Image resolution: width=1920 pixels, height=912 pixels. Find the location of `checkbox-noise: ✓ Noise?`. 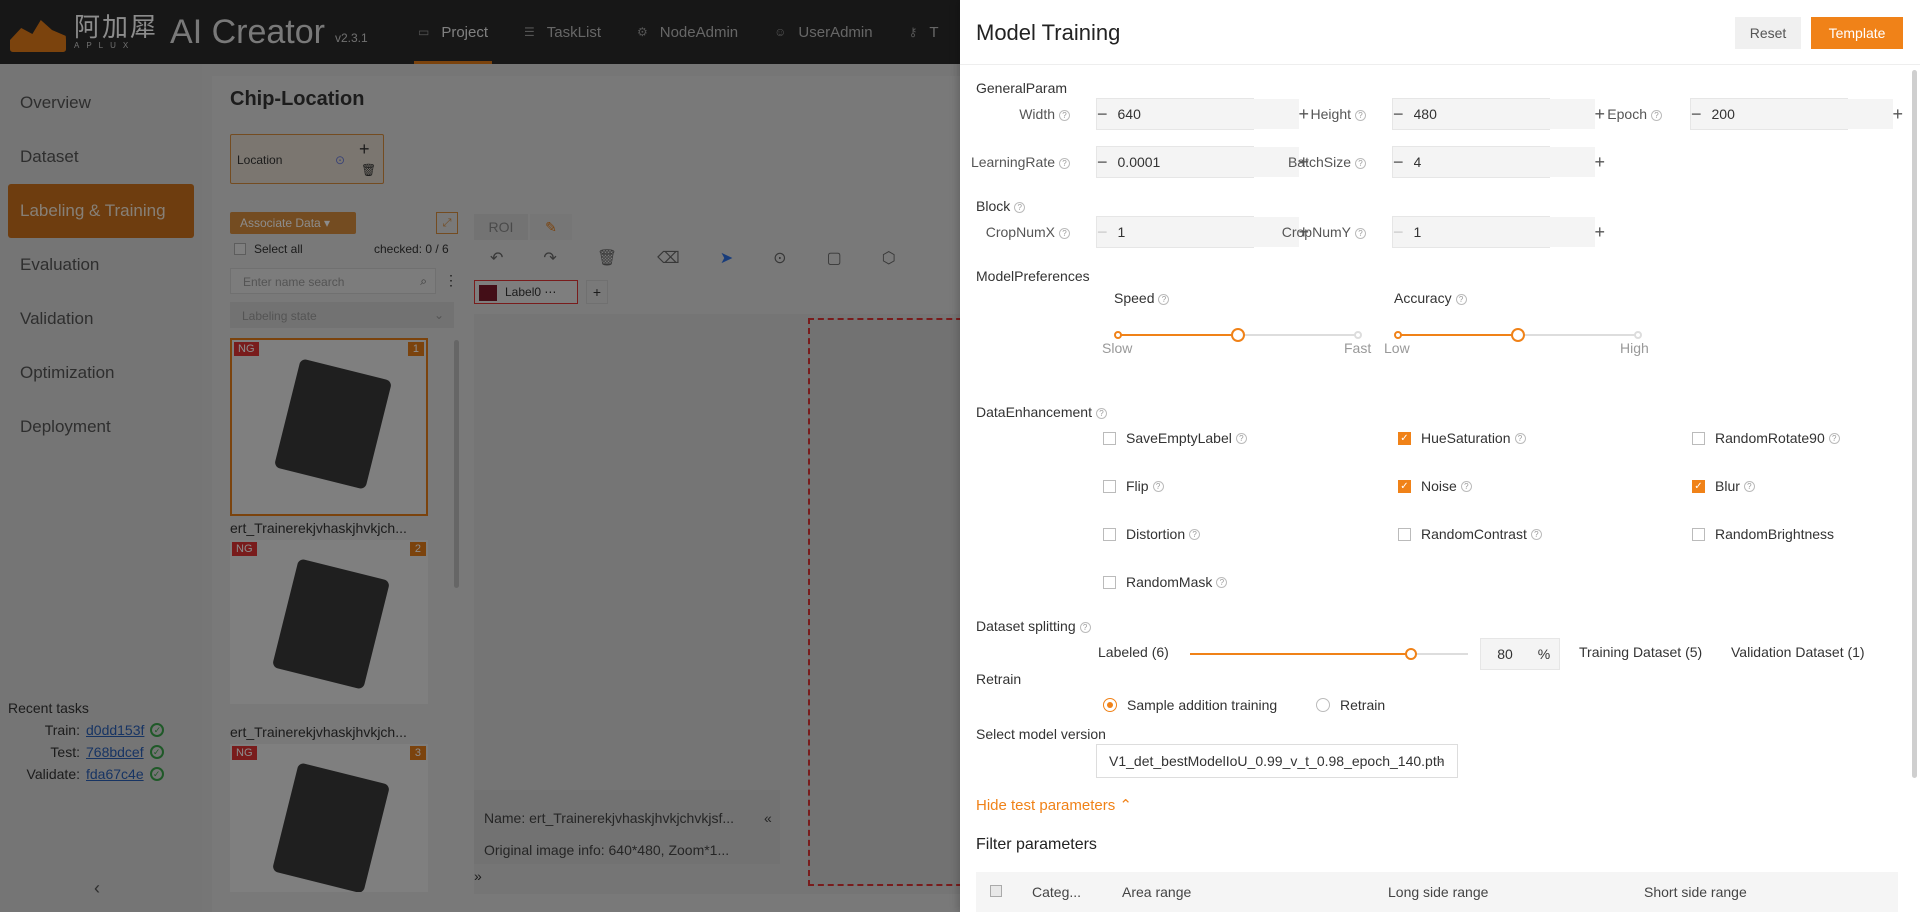

checkbox-noise: ✓ Noise? is located at coordinates (1435, 486).